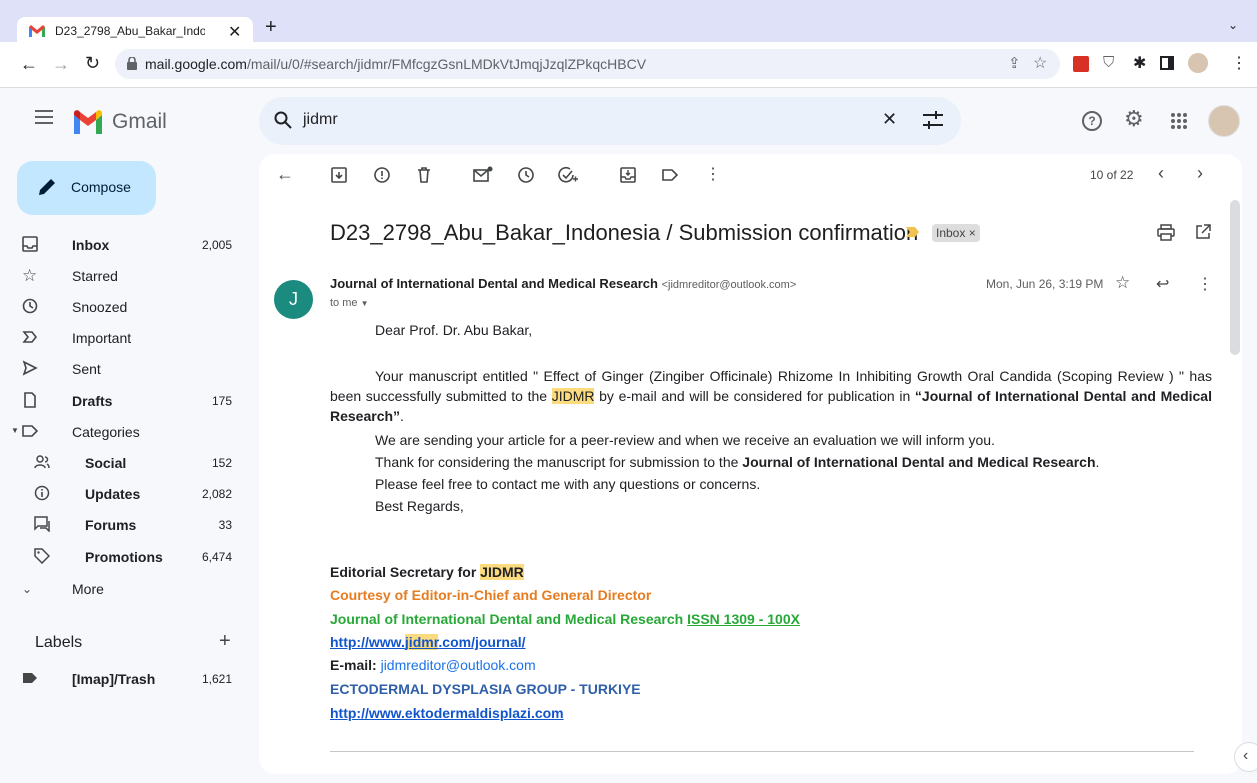 The width and height of the screenshot is (1257, 783). Describe the element at coordinates (569, 177) in the screenshot. I see `add-task-icon` at that location.